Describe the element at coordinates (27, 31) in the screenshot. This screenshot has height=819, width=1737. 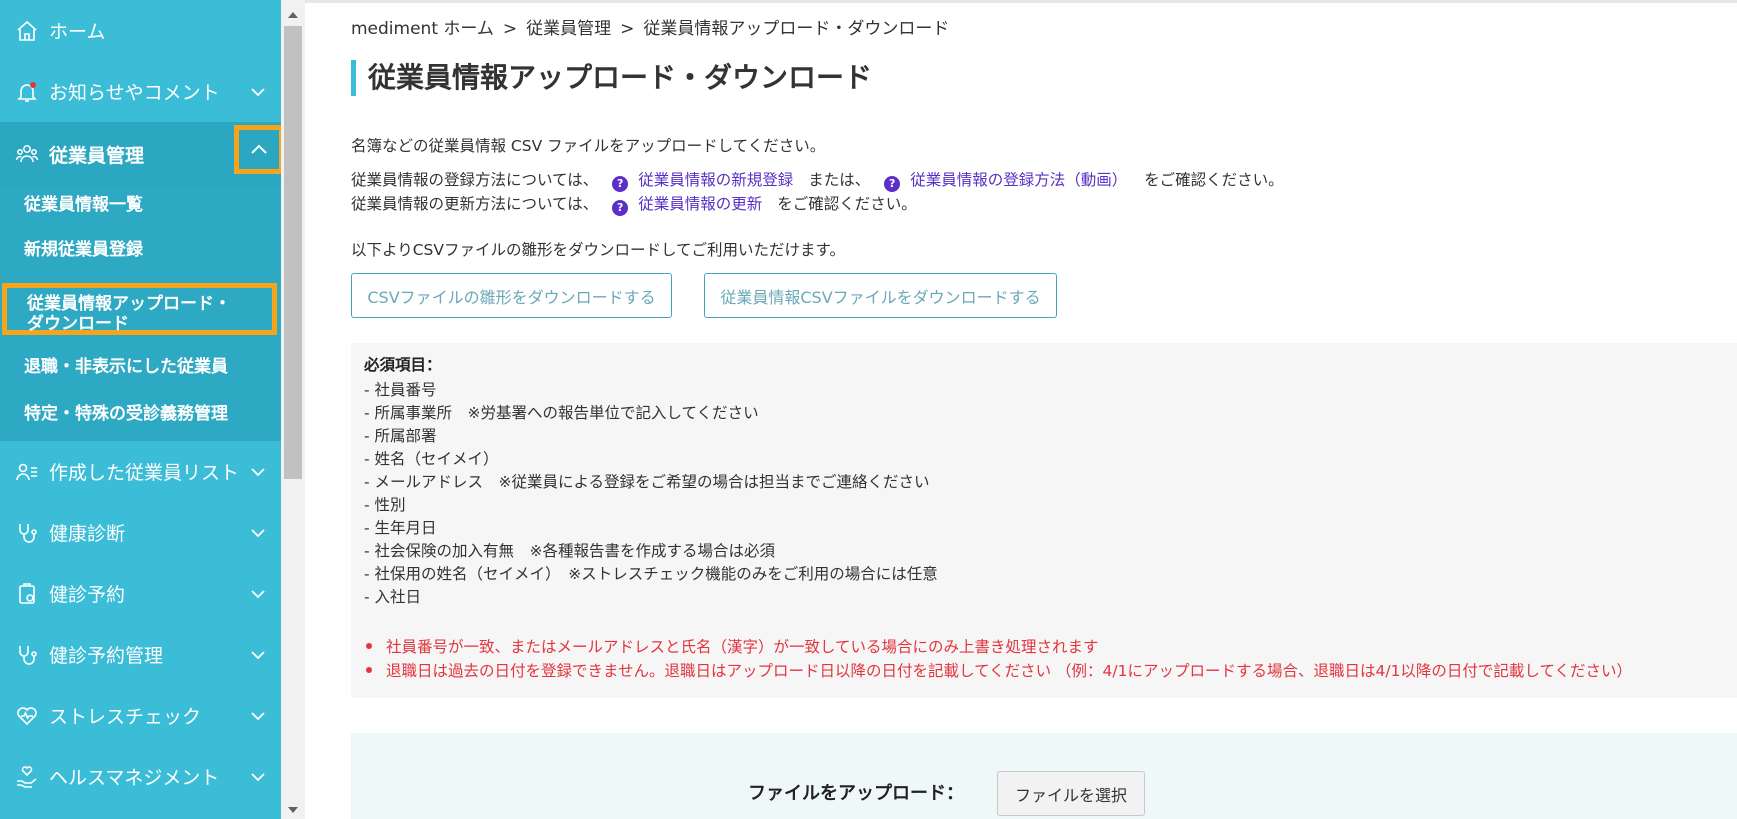
I see `home-icon` at that location.